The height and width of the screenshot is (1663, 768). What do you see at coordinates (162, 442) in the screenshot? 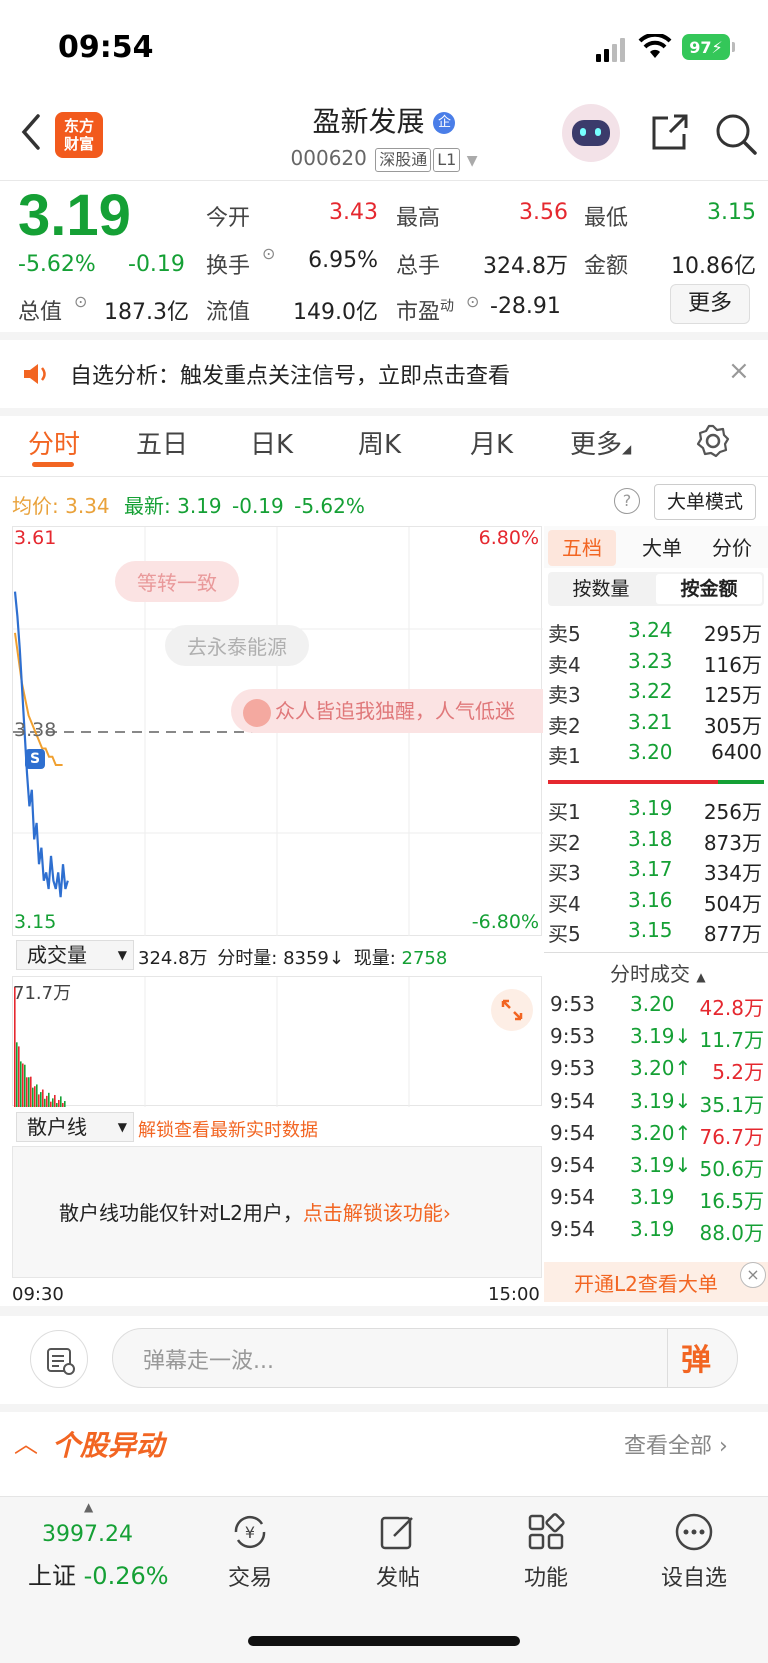
I see `tab-five-day: 五日` at bounding box center [162, 442].